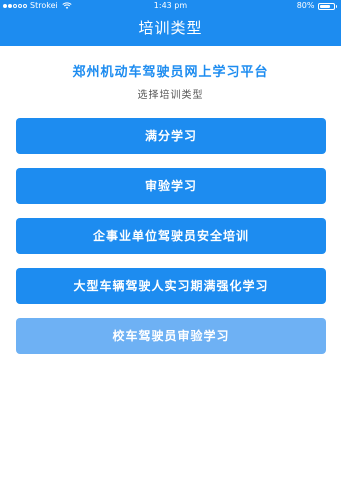 This screenshot has width=341, height=491. Describe the element at coordinates (171, 286) in the screenshot. I see `large-vehicle-intern-study-button: 大型车辆驾驶人实习期满强化学习` at that location.